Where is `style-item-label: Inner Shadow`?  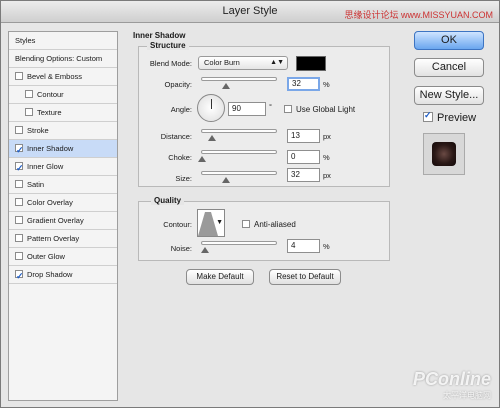 style-item-label: Inner Shadow is located at coordinates (50, 148).